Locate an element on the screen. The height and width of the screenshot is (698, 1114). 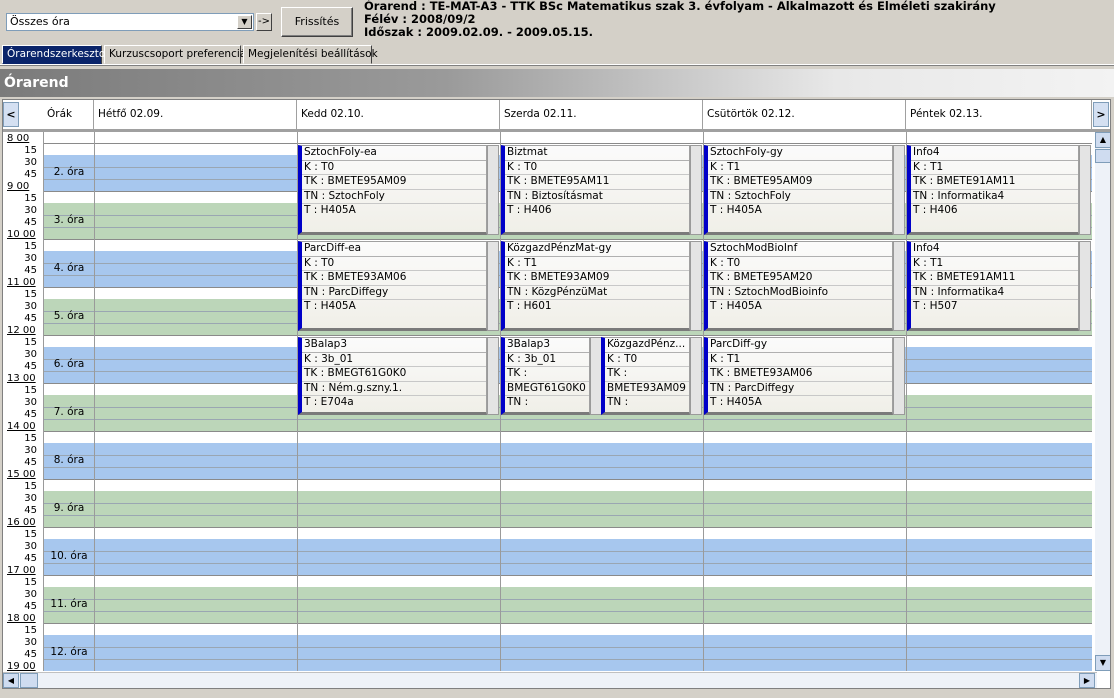
chevron-right-icon: > is located at coordinates (1101, 114).